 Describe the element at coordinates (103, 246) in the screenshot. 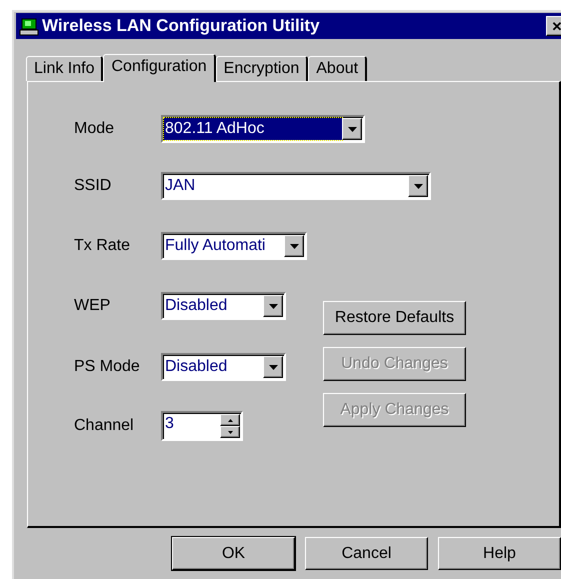

I see `field-label: Tx Rate` at that location.